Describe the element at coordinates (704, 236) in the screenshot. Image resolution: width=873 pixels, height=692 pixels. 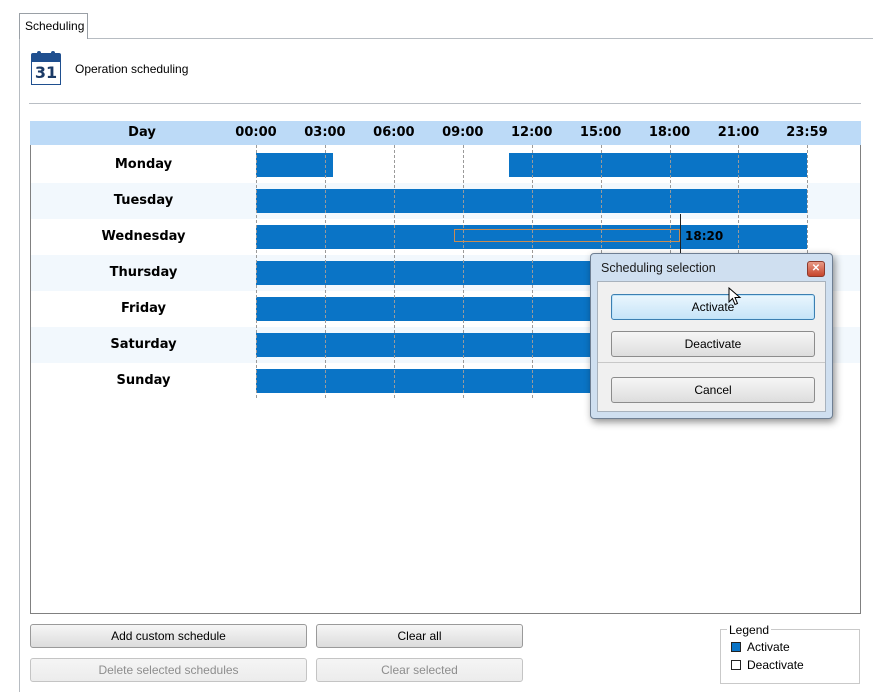
I see `cursor-time-label: 18:20` at that location.